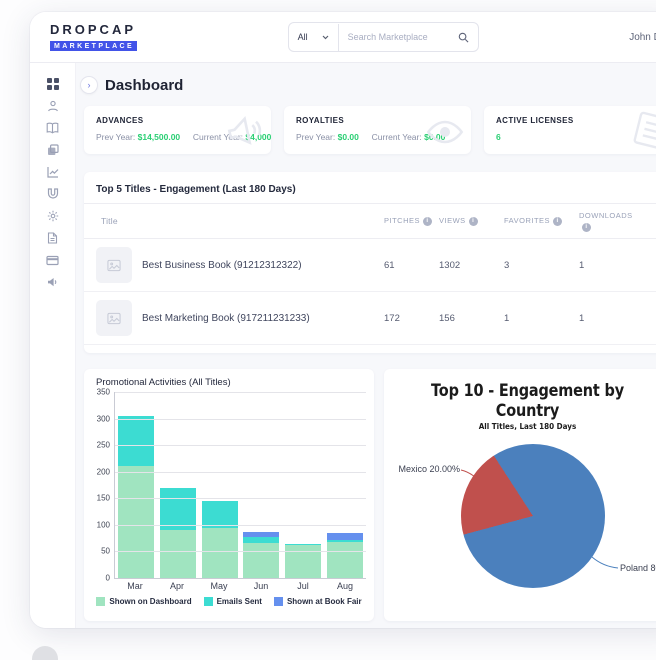 This screenshot has width=656, height=660. Describe the element at coordinates (429, 469) in the screenshot. I see `pie-label-mexico: Mexico 20.00%` at that location.